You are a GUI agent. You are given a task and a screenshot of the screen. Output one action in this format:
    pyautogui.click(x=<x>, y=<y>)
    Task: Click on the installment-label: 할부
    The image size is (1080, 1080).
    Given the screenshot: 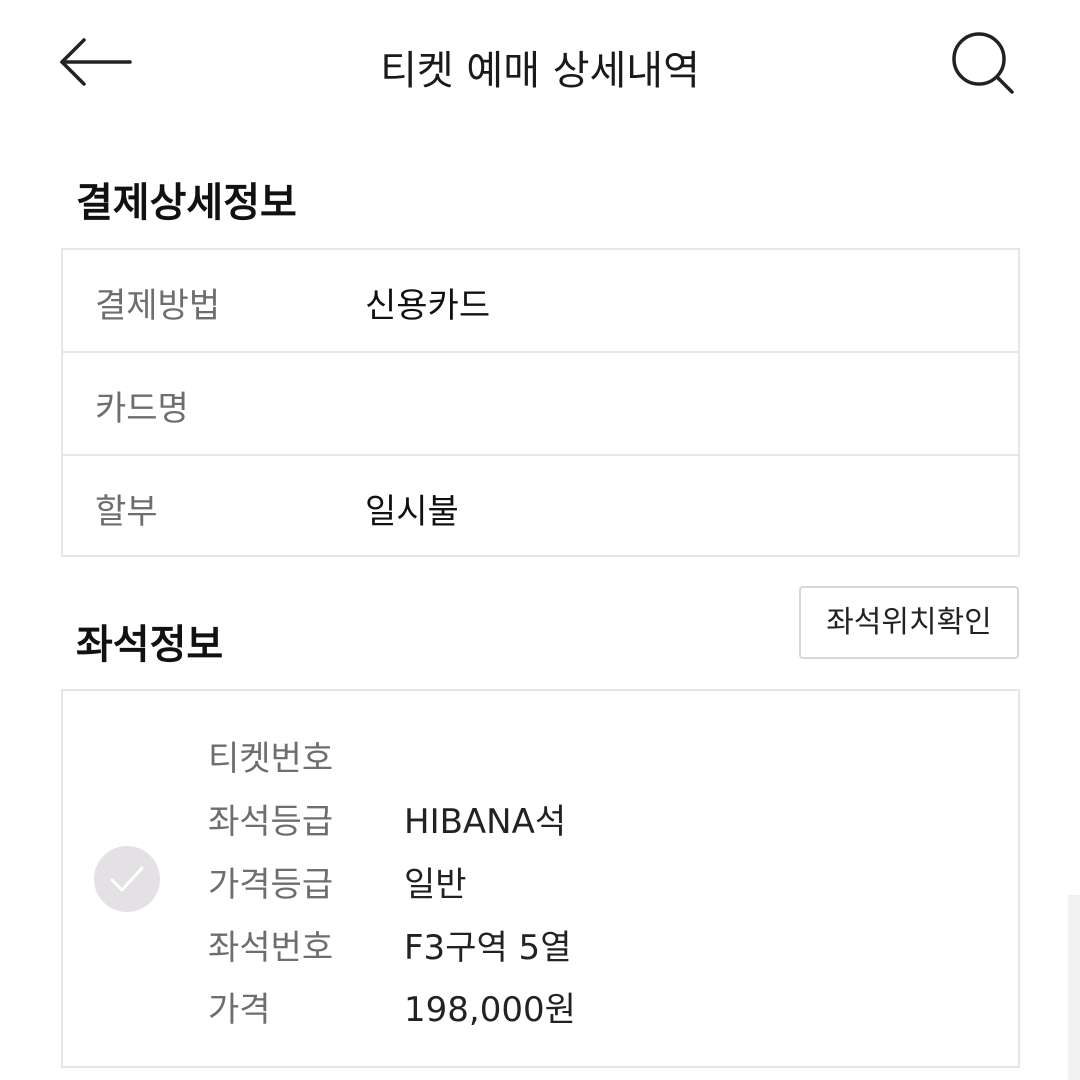 What is the action you would take?
    pyautogui.click(x=126, y=512)
    